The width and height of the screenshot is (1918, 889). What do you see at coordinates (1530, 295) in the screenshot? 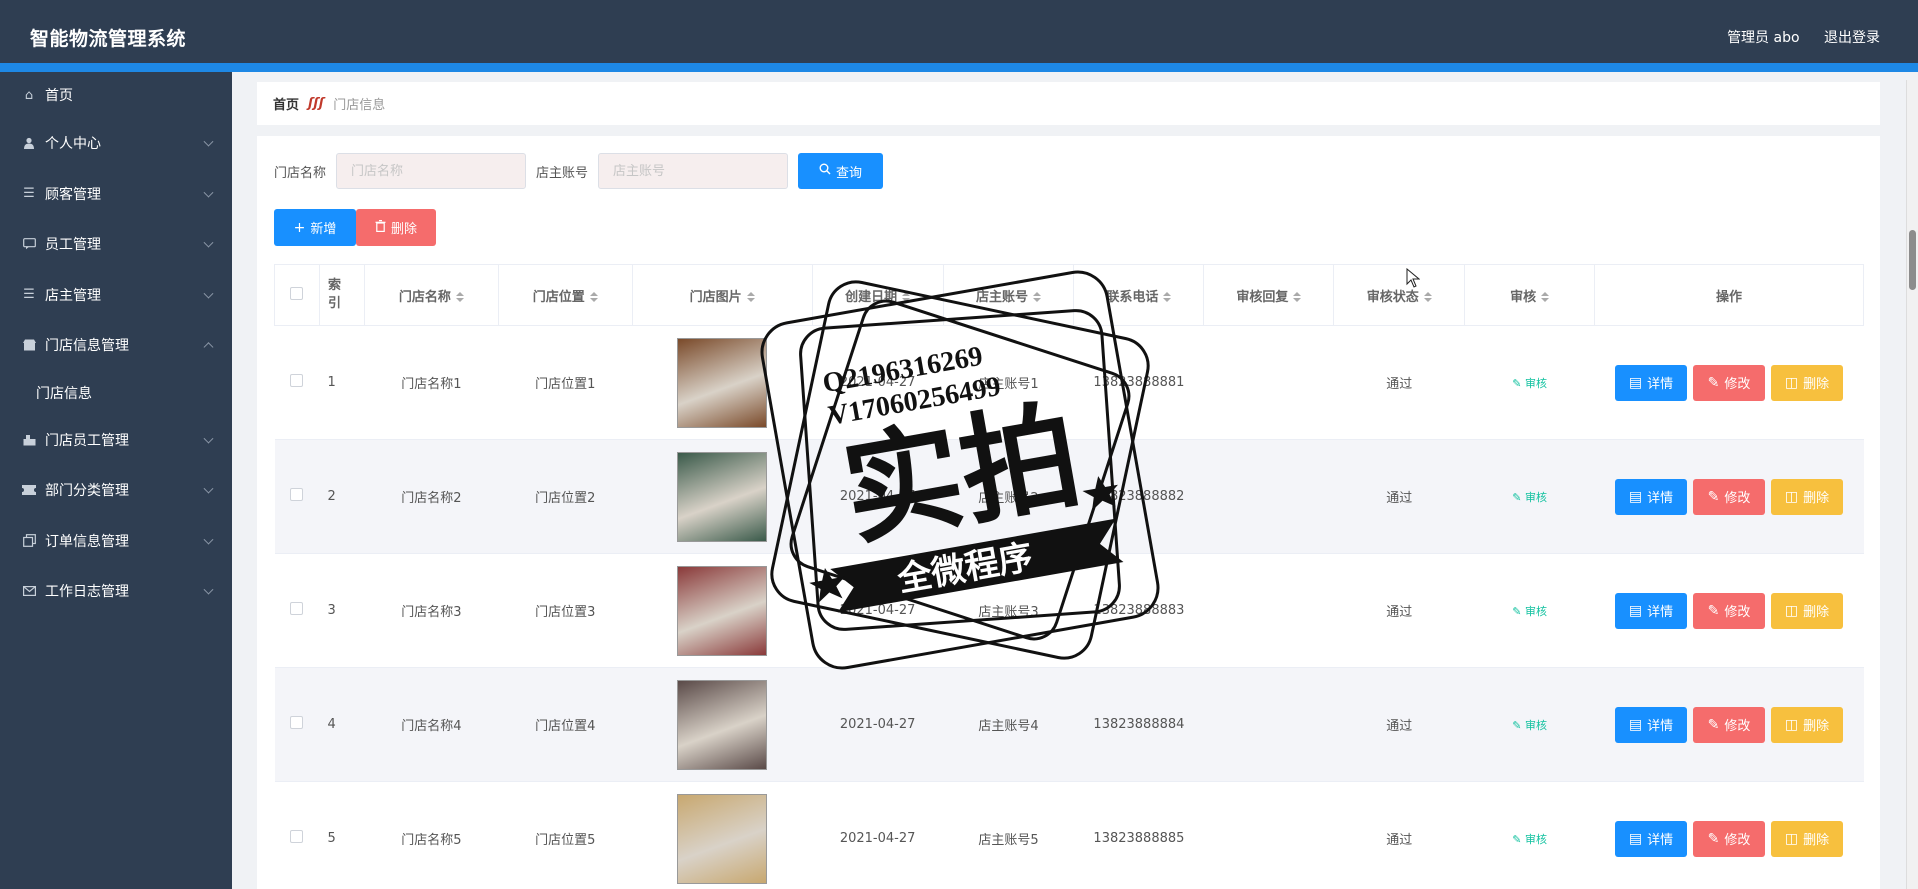
I see `column-header-audit: 审核` at bounding box center [1530, 295].